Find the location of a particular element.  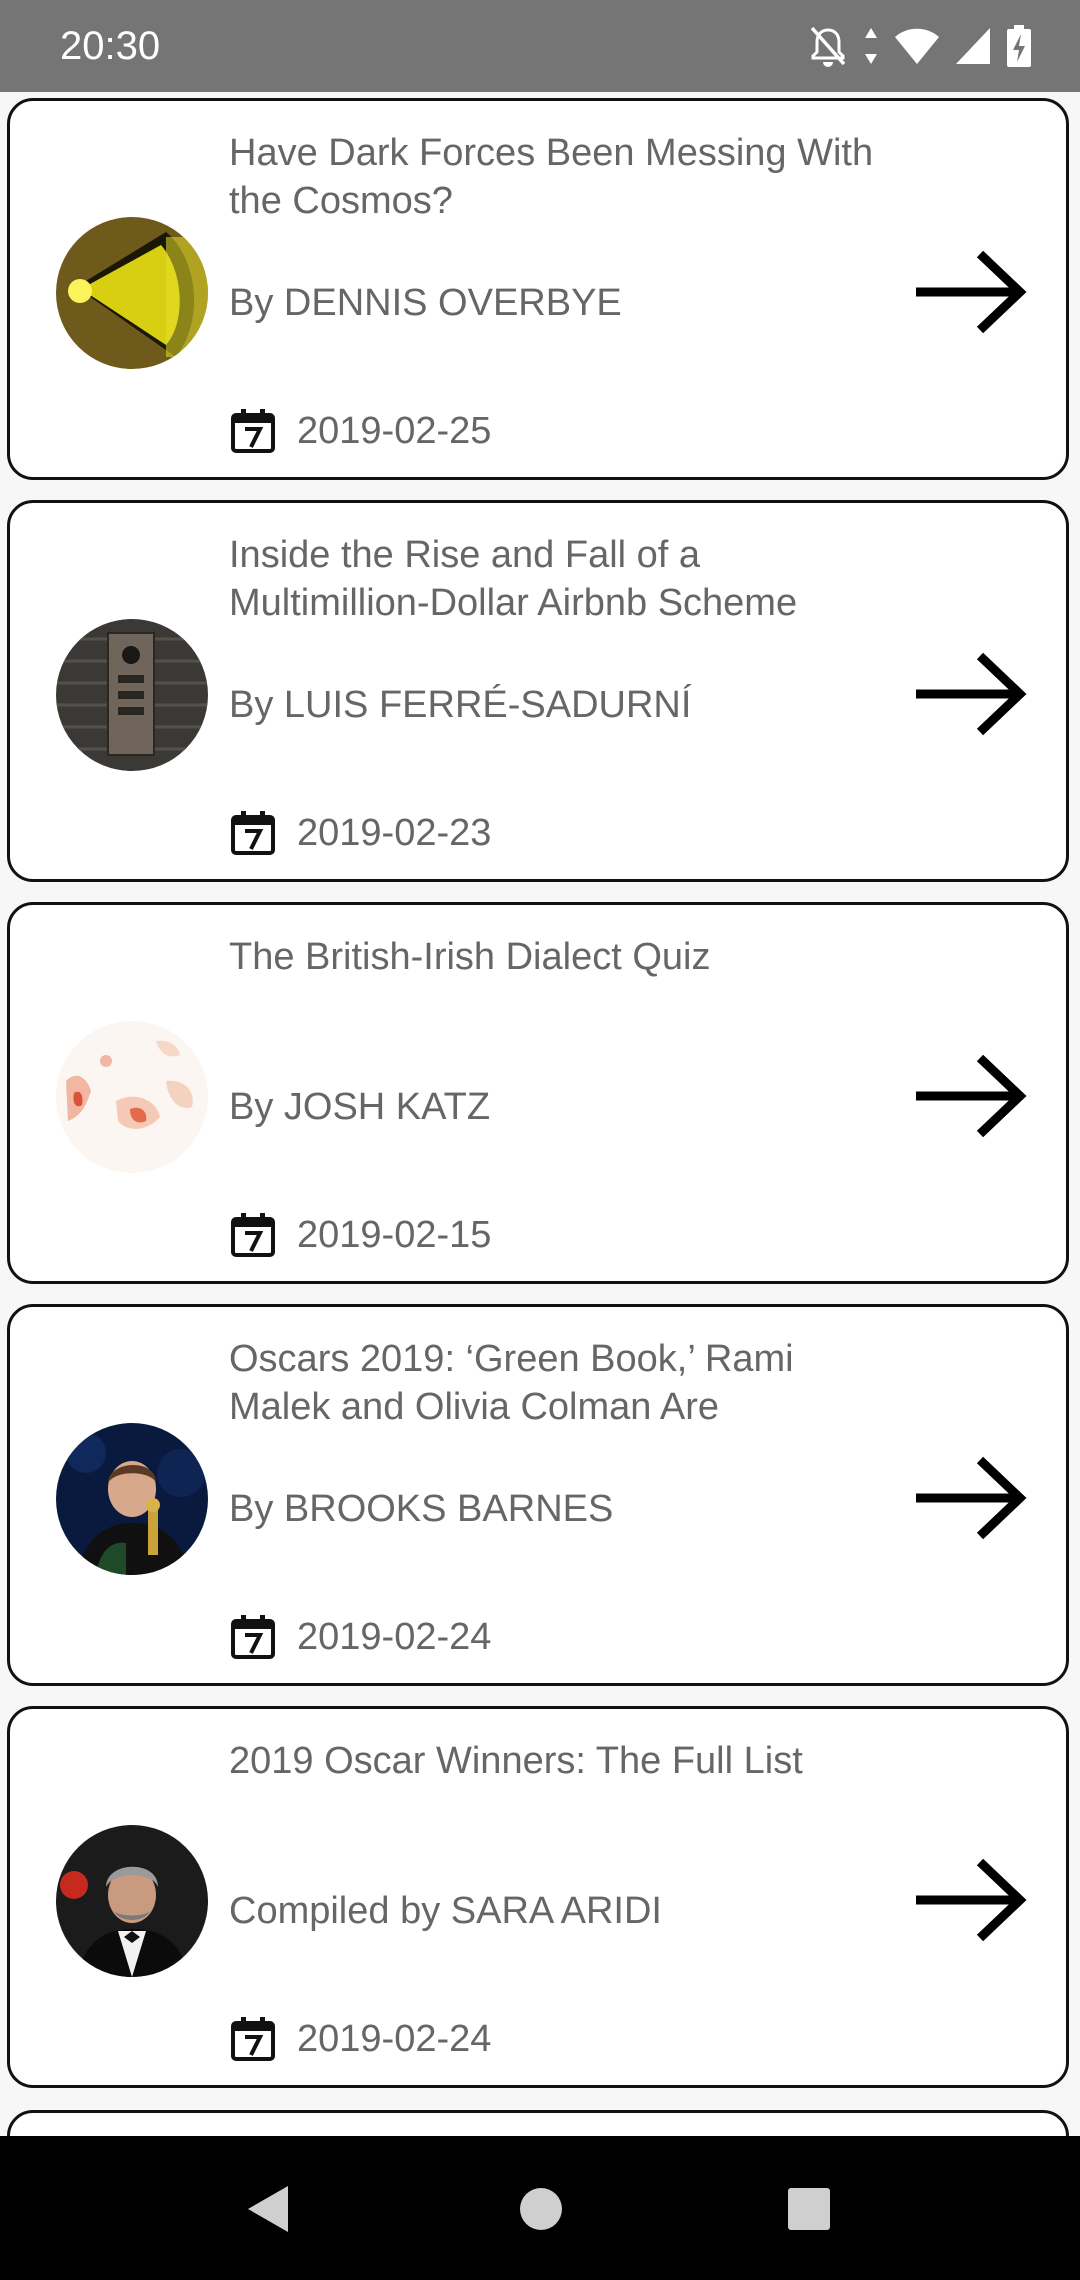

article-byline: Compiled by SARA ARIDI is located at coordinates (445, 1911).